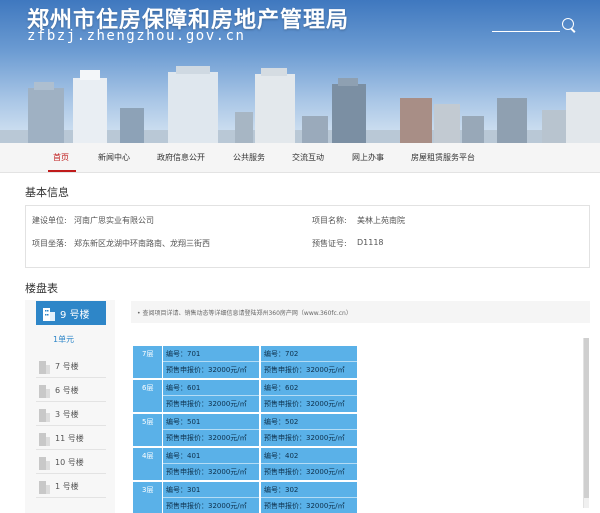 This screenshot has height=513, width=600. I want to click on unit-cell: 编号：301 预售申报价：32000元/㎡, so click(211, 497).